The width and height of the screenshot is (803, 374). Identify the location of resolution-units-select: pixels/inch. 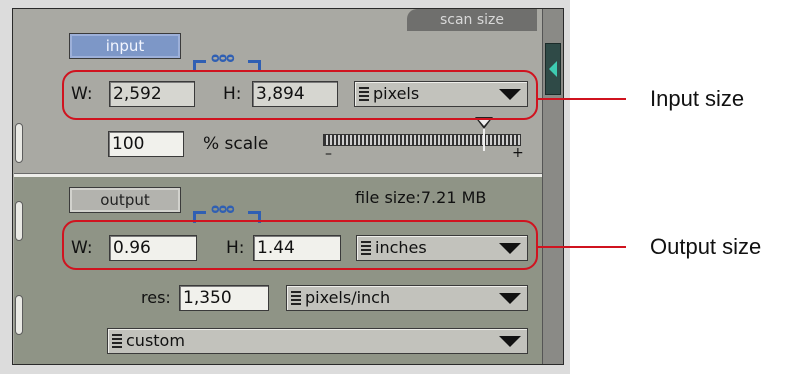
(407, 298).